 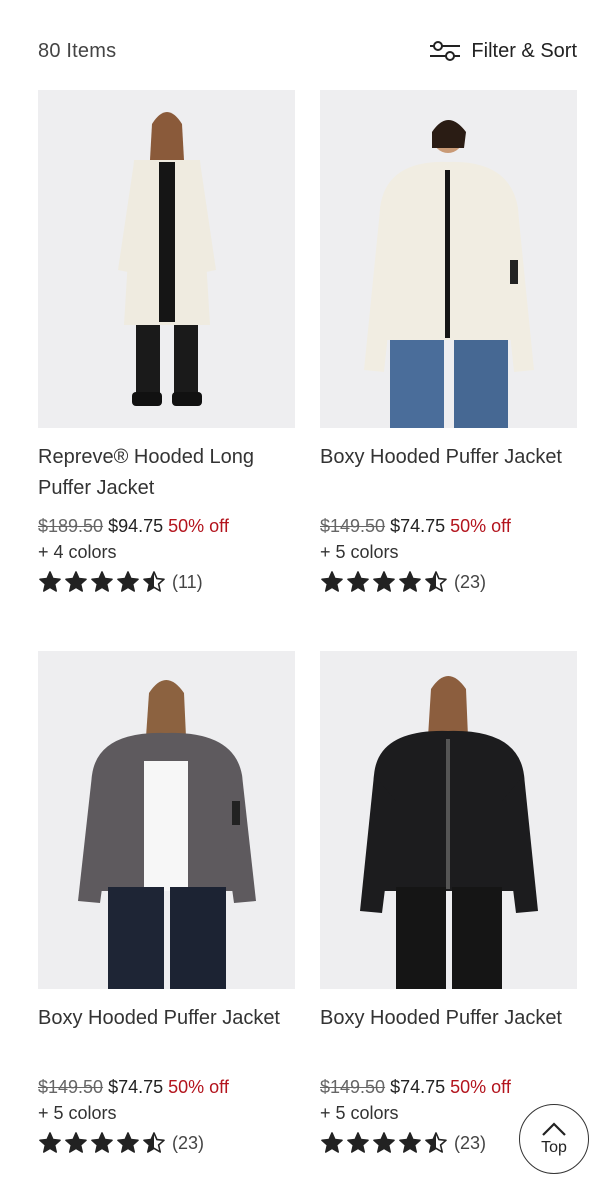 I want to click on color-count: + 4 colors, so click(x=166, y=552).